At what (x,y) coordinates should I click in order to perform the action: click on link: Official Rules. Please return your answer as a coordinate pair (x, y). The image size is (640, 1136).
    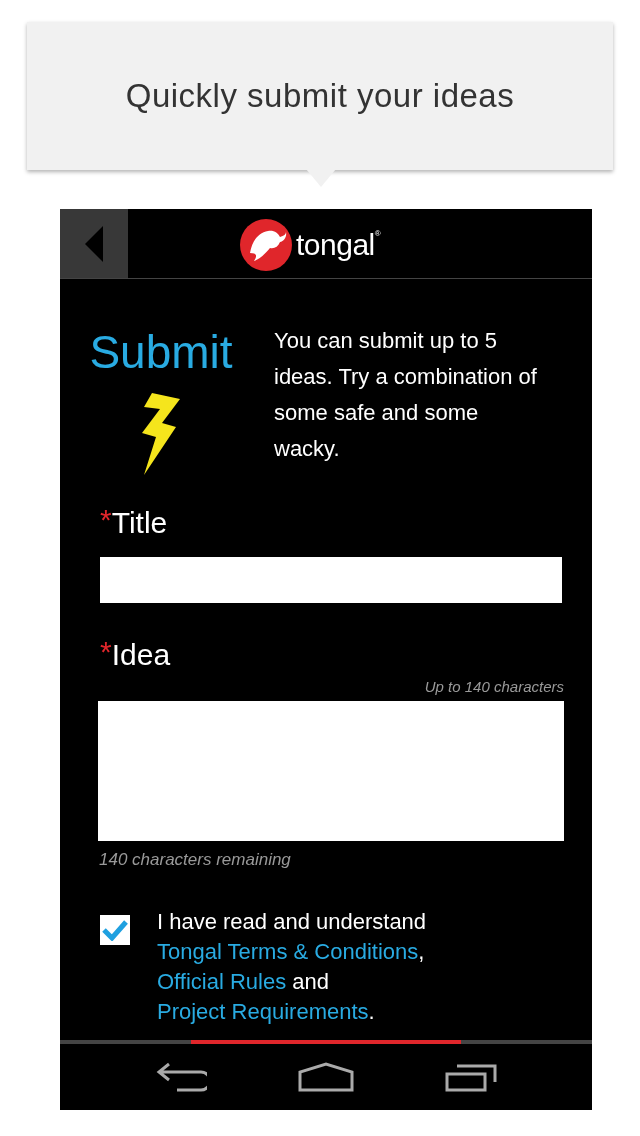
    Looking at the image, I should click on (222, 981).